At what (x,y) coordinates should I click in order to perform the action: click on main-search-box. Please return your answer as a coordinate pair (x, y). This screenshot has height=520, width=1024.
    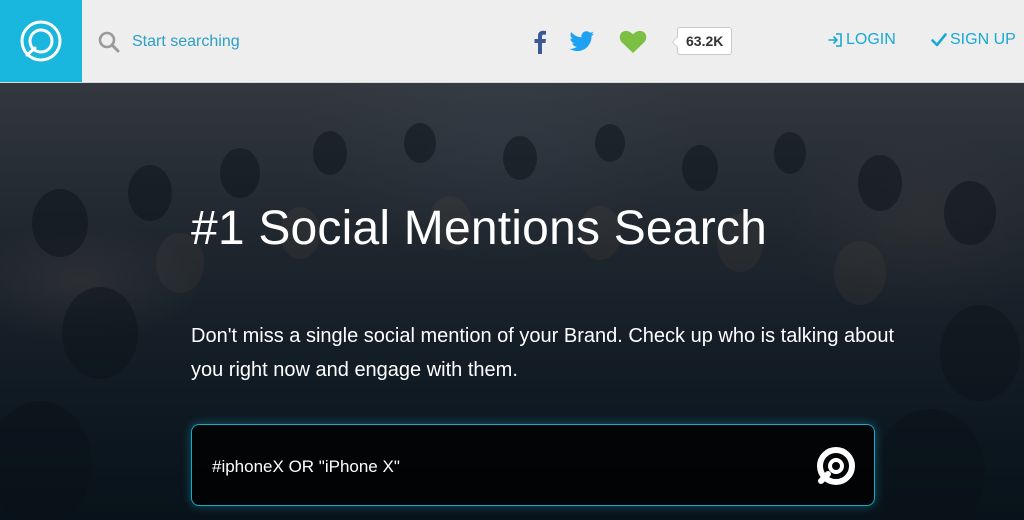
    Looking at the image, I should click on (533, 465).